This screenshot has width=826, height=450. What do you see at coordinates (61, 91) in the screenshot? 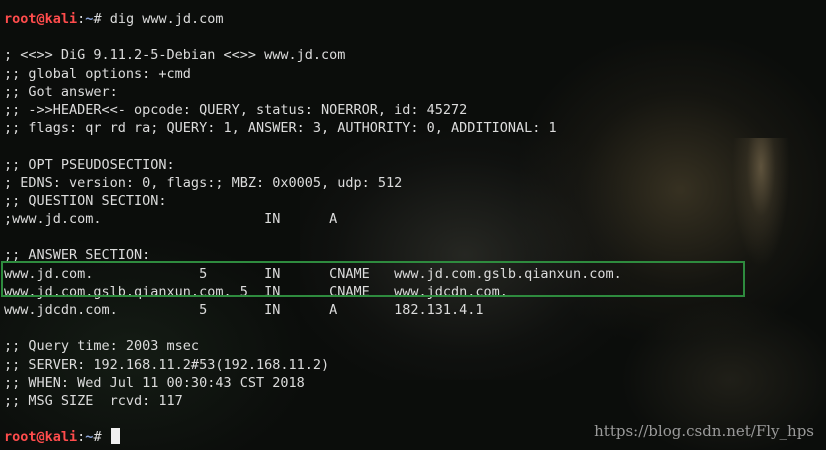
I see `output-line: ;; Got answer:` at bounding box center [61, 91].